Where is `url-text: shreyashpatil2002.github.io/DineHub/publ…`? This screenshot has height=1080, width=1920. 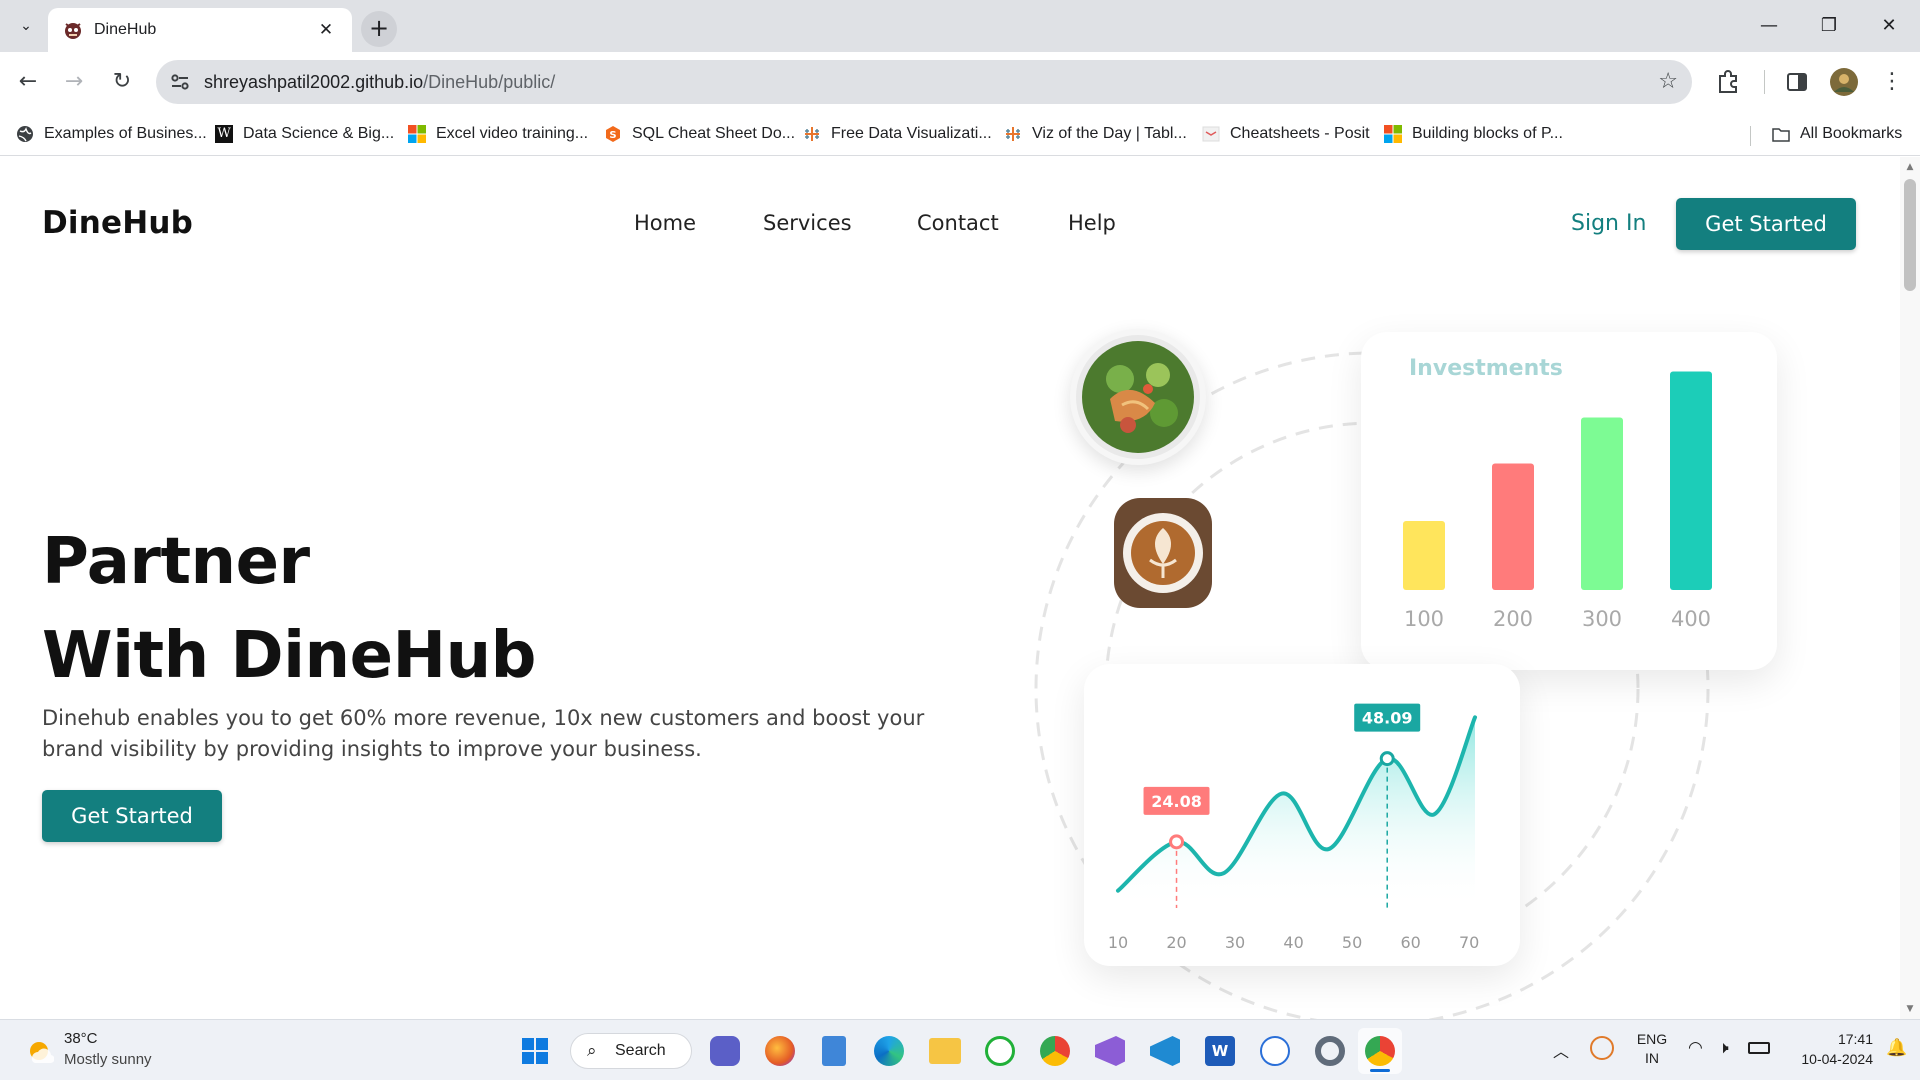 url-text: shreyashpatil2002.github.io/DineHub/publ… is located at coordinates (379, 82).